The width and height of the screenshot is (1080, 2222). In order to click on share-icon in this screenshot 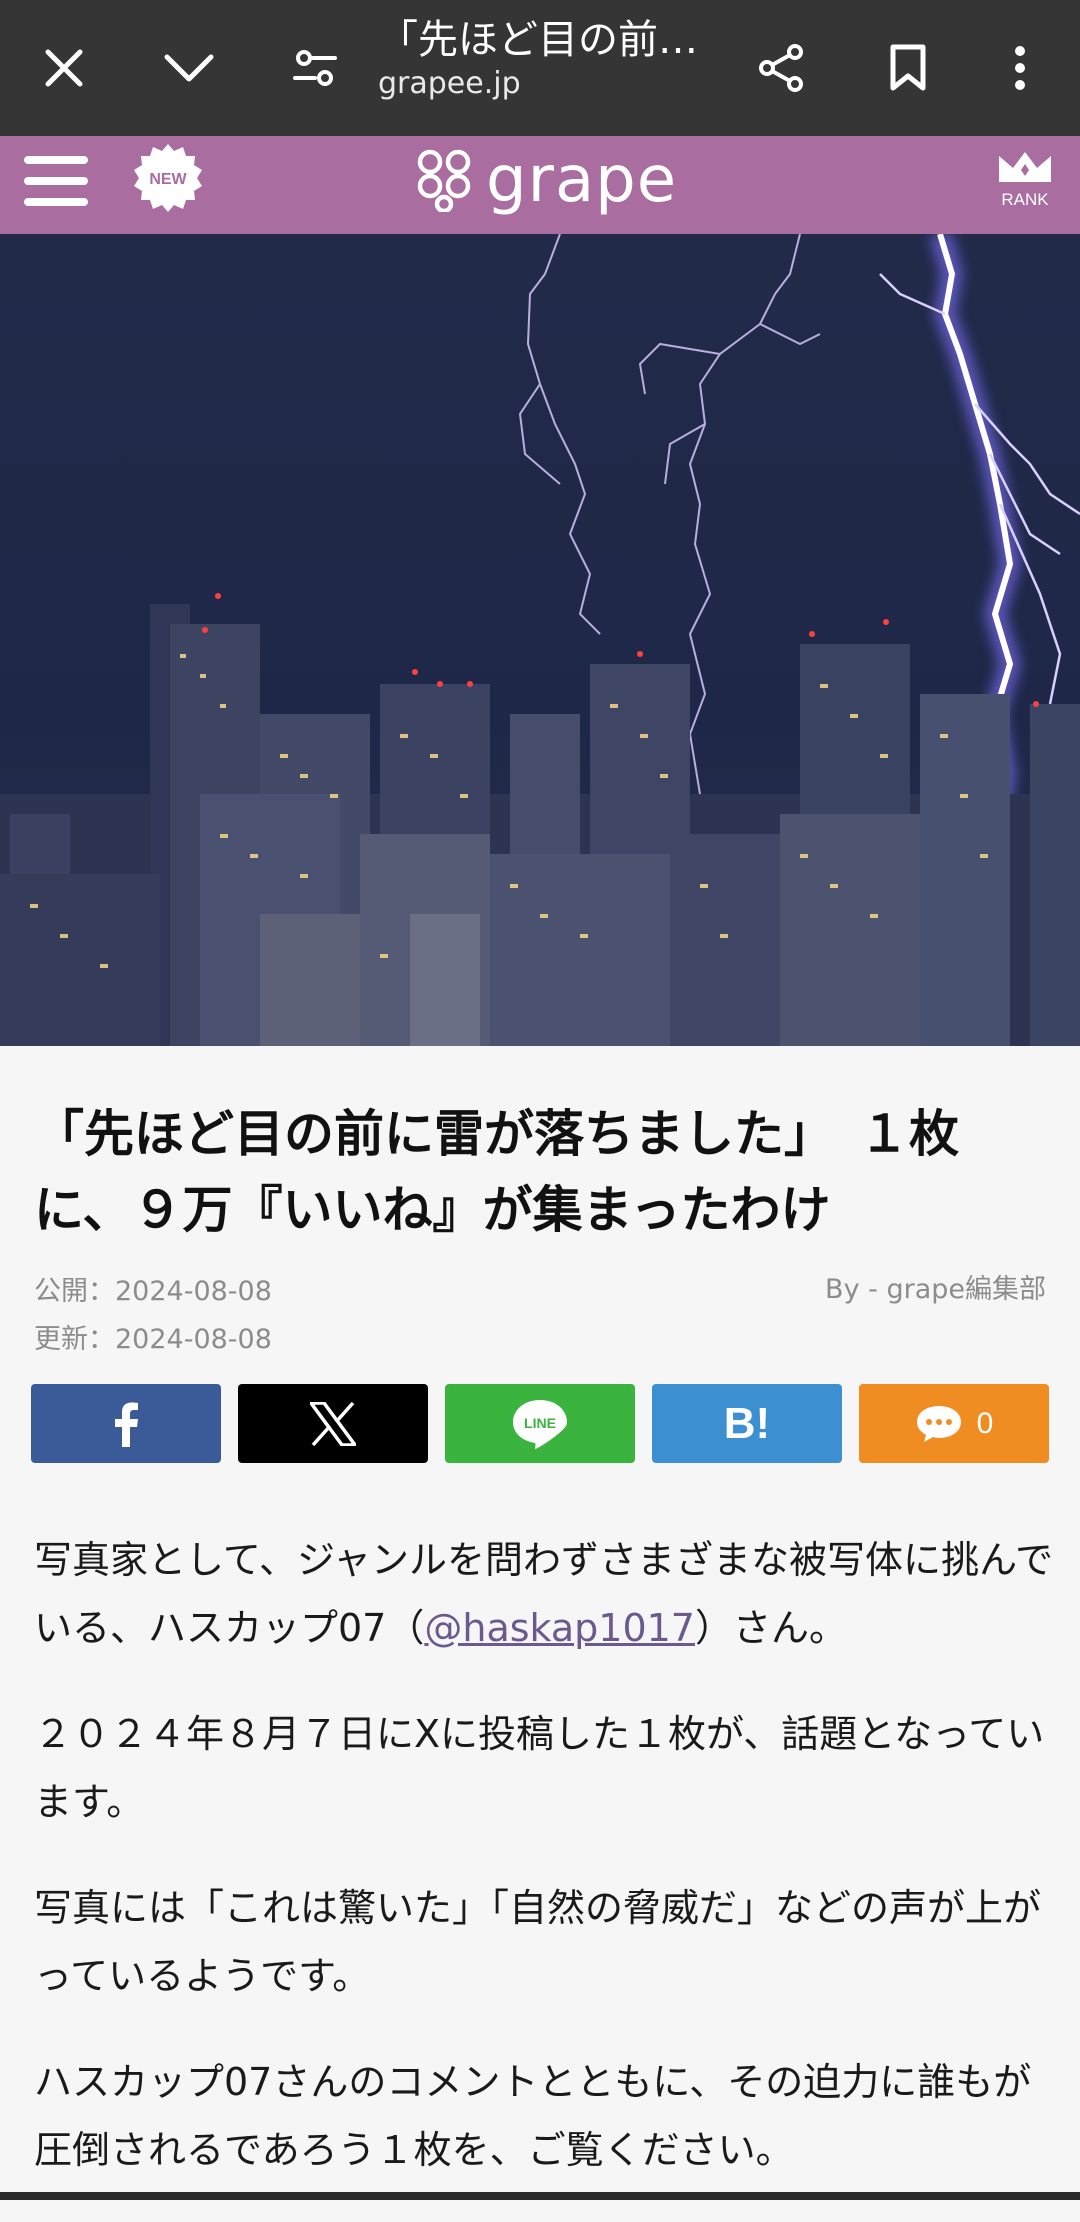, I will do `click(781, 68)`.